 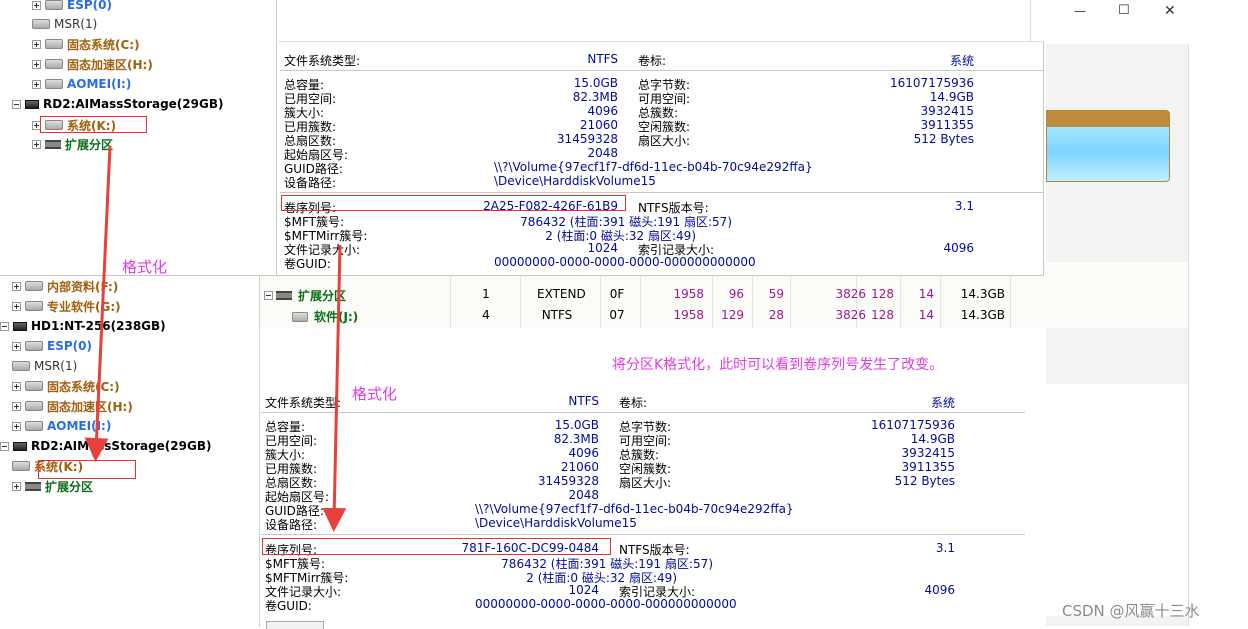 What do you see at coordinates (1108, 146) in the screenshot?
I see `disk-map-bar` at bounding box center [1108, 146].